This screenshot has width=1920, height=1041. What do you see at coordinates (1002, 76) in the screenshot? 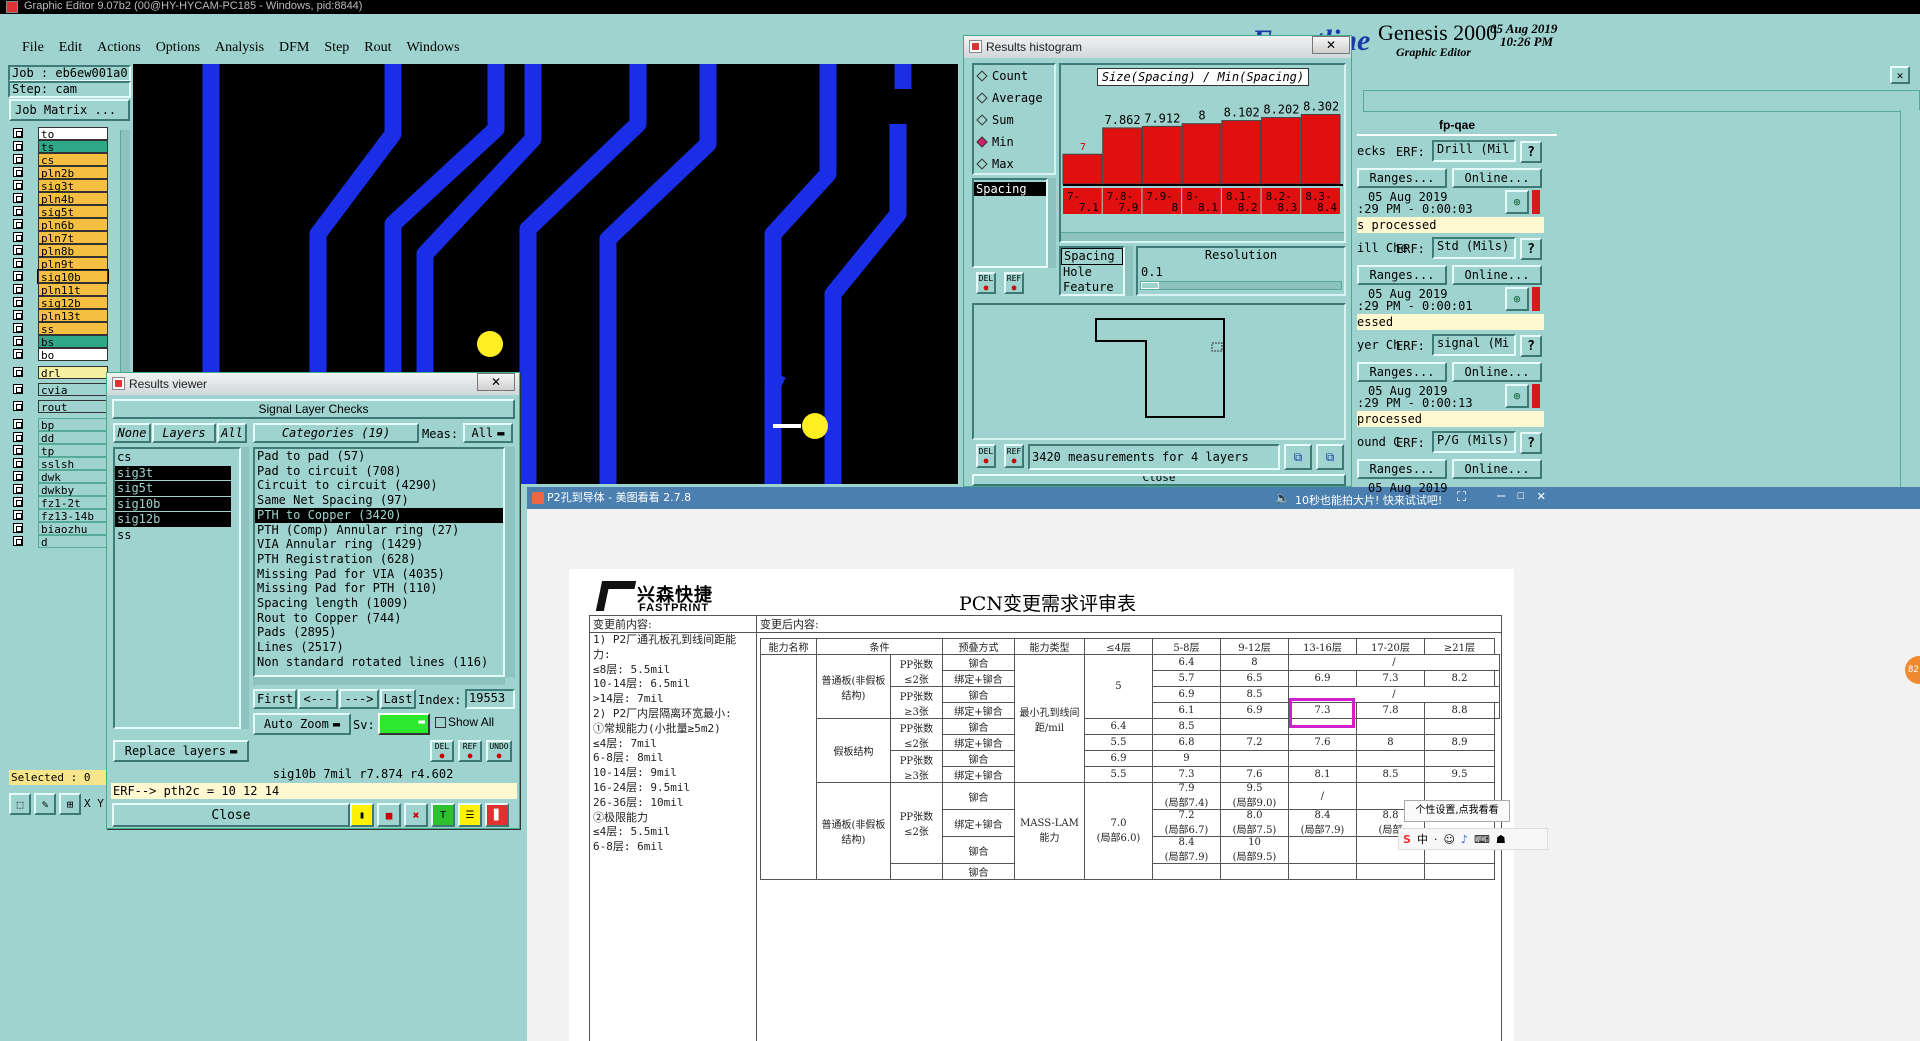
I see `stat-radio-count: Count` at bounding box center [1002, 76].